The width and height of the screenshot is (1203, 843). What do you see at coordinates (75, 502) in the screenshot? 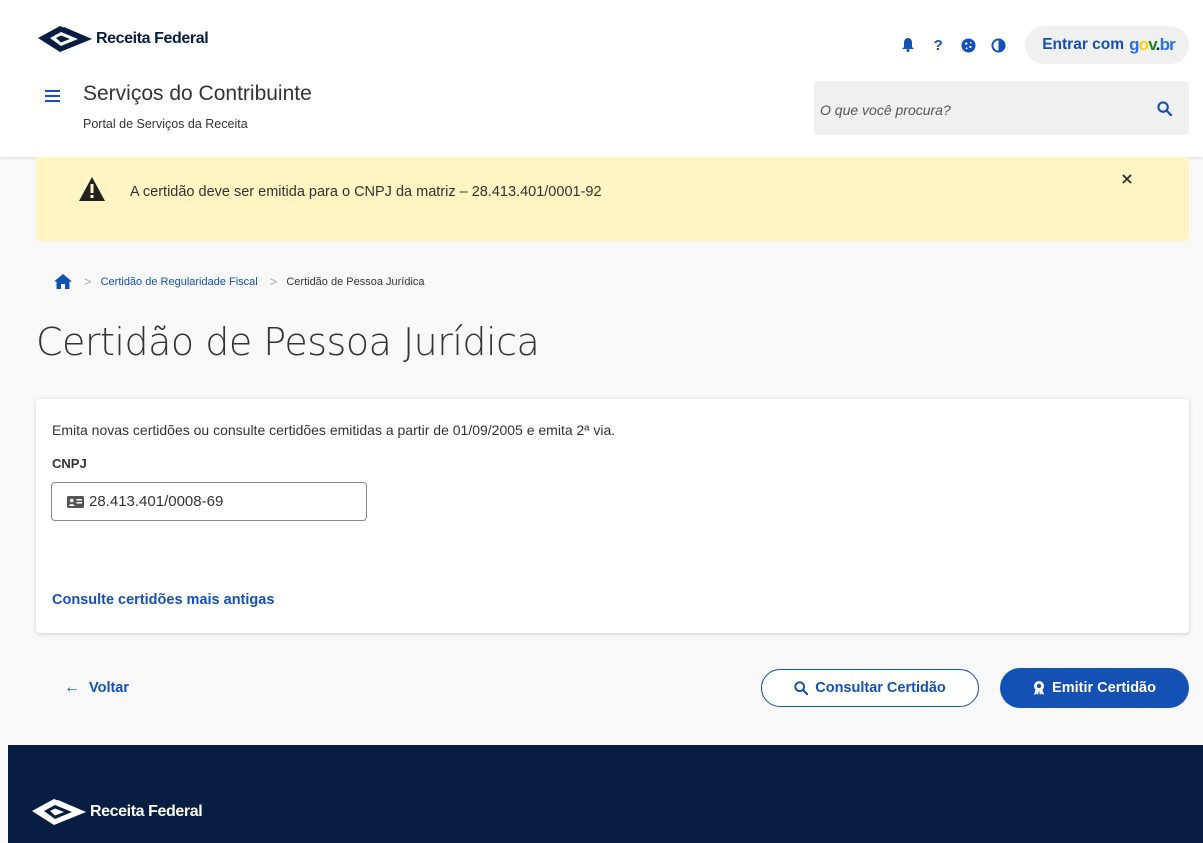
I see `id-card-icon` at bounding box center [75, 502].